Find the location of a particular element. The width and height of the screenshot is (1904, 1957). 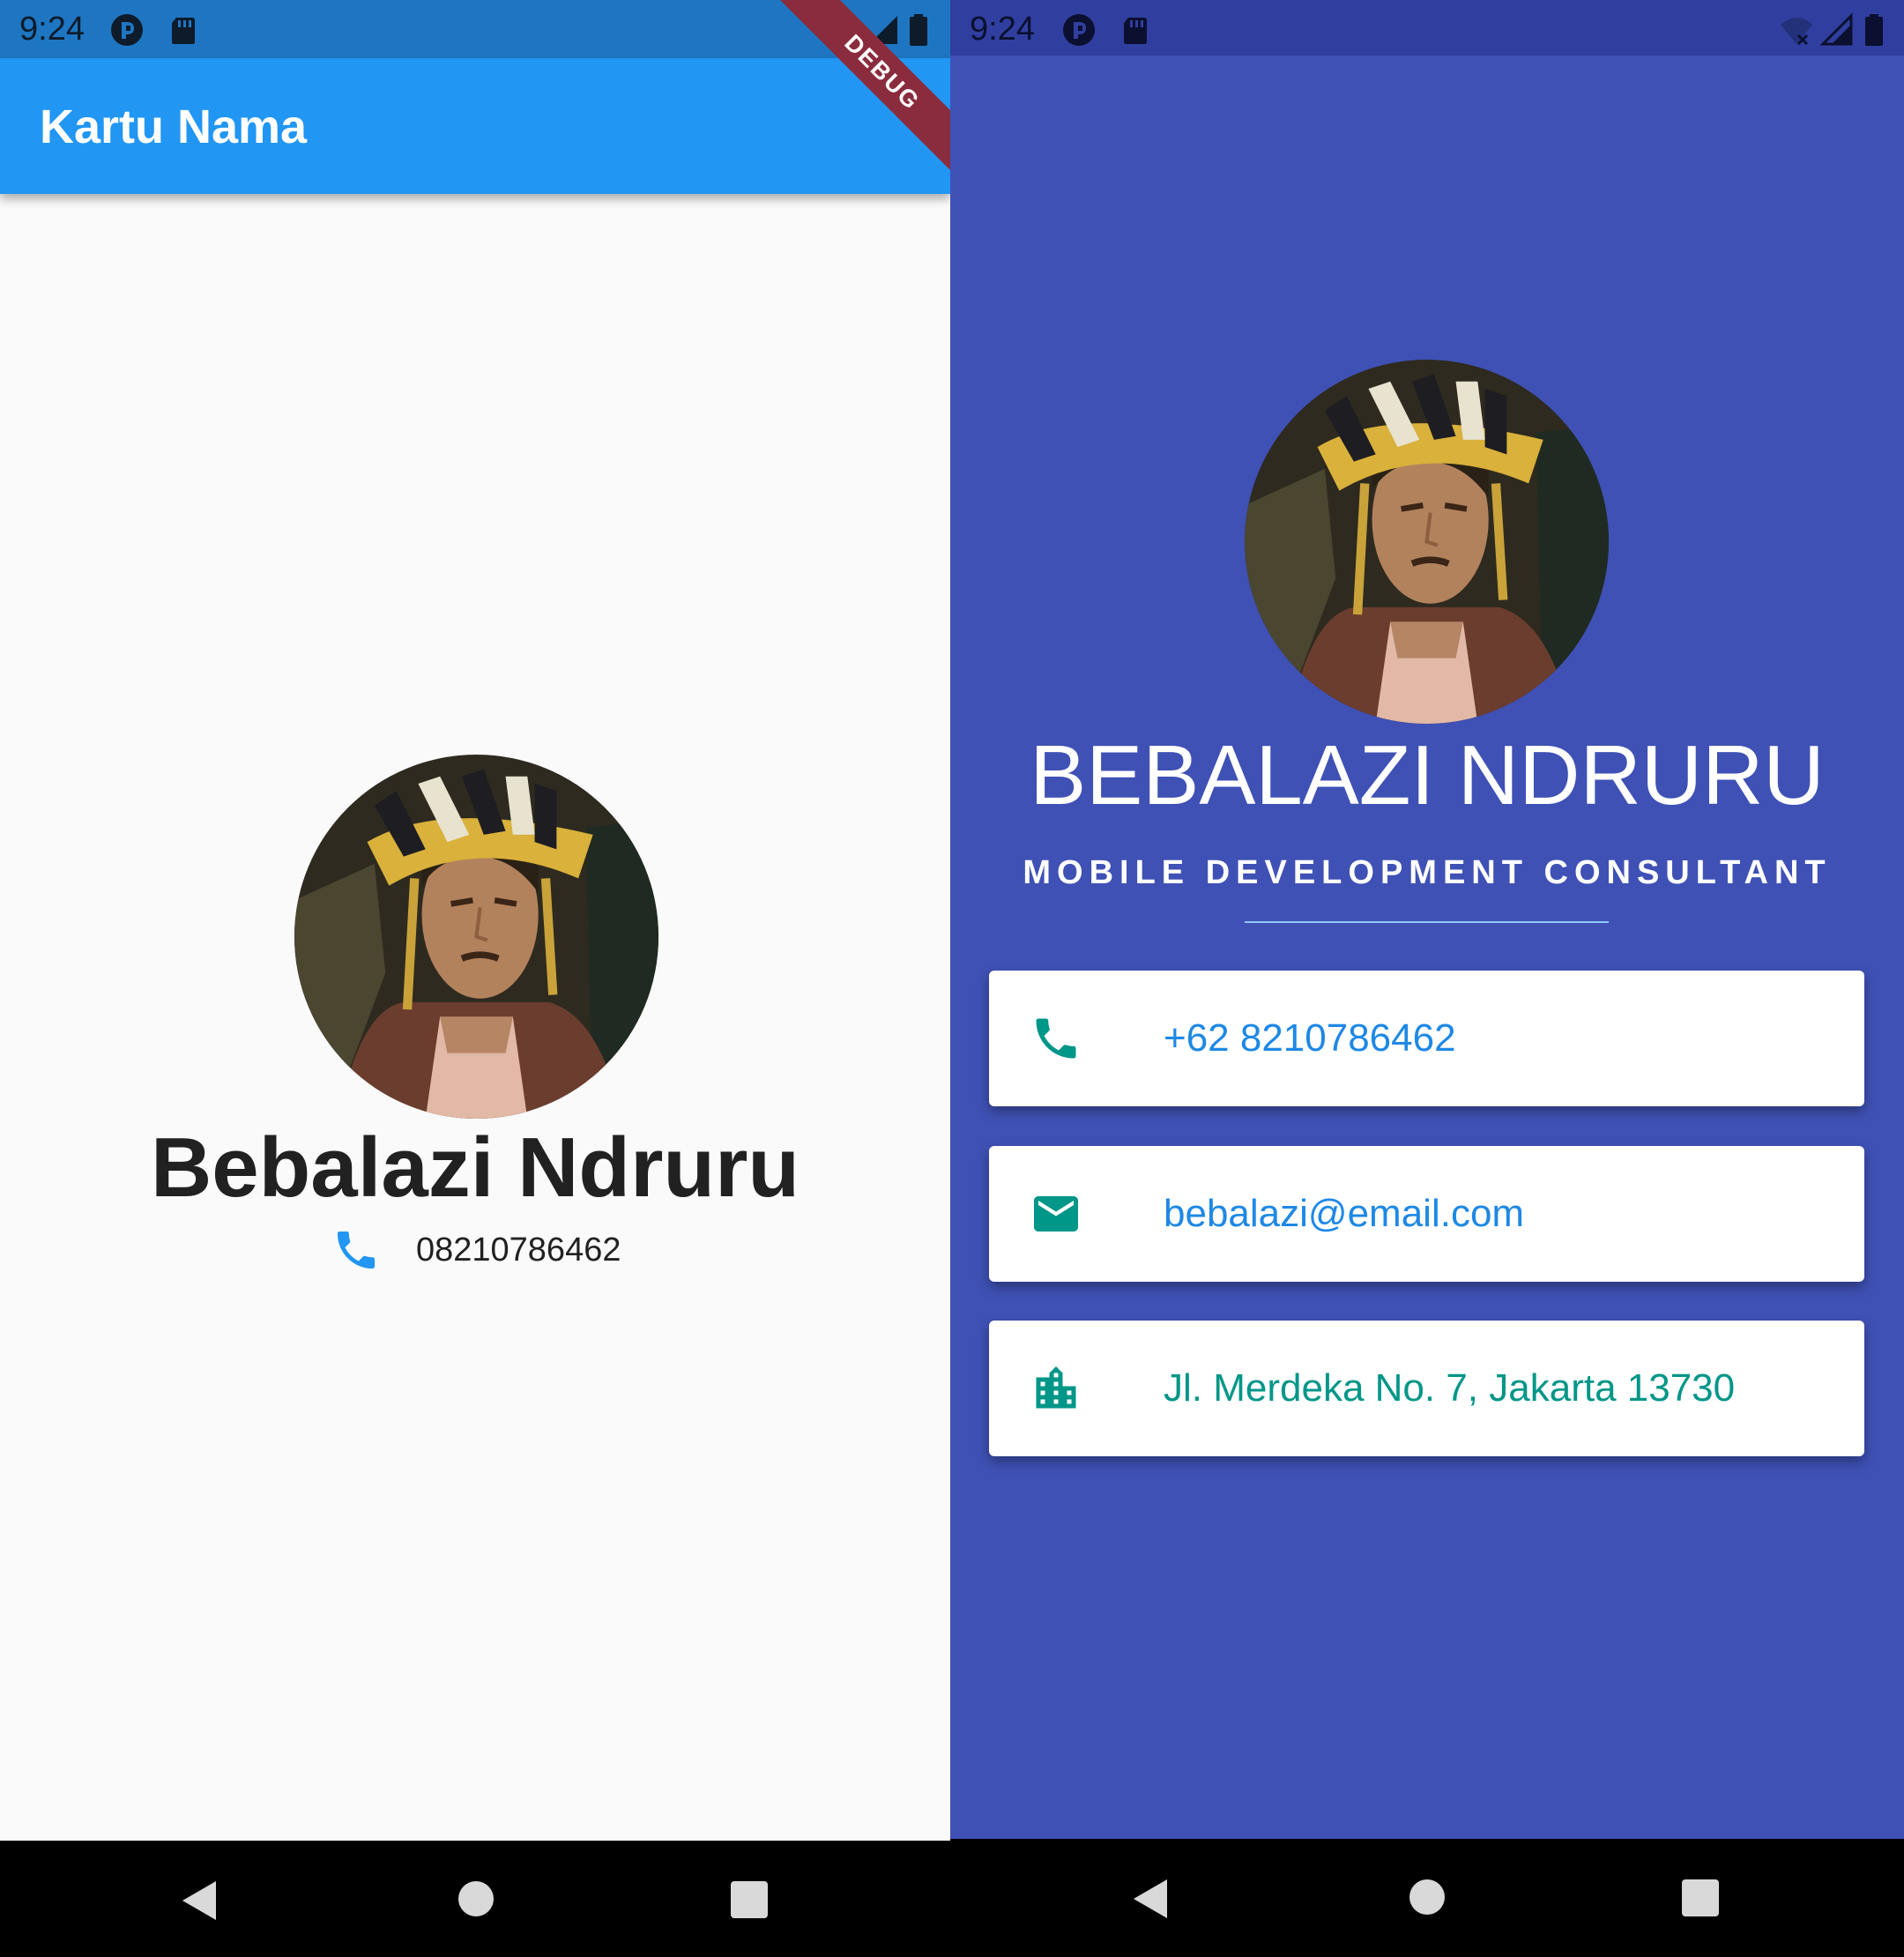

divider is located at coordinates (1427, 922).